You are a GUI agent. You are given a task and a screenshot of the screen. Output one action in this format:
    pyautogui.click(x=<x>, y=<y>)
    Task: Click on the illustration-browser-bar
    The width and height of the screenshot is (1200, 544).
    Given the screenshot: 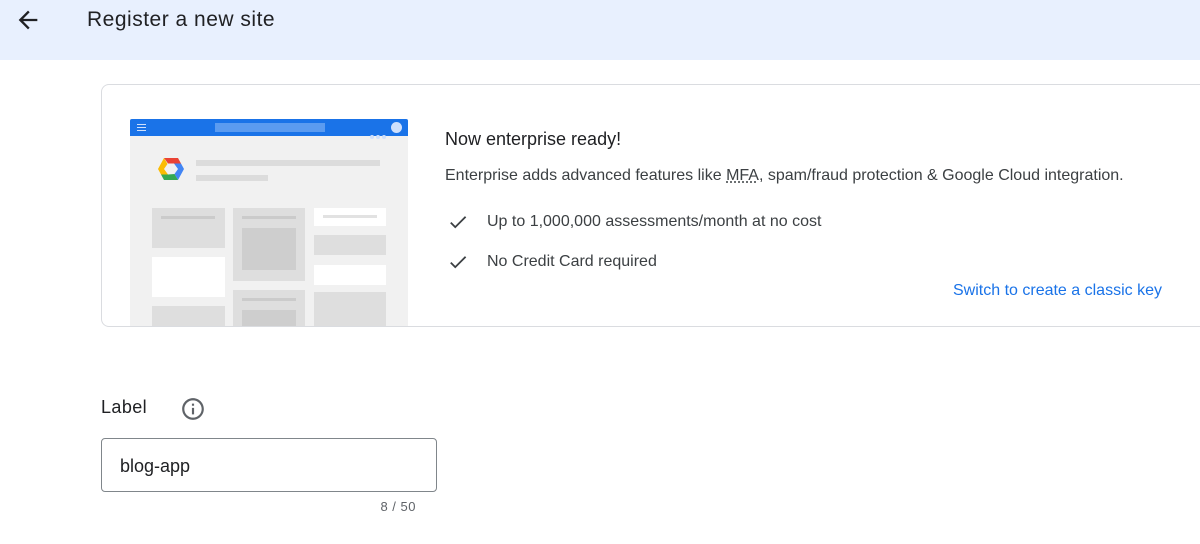 What is the action you would take?
    pyautogui.click(x=269, y=129)
    